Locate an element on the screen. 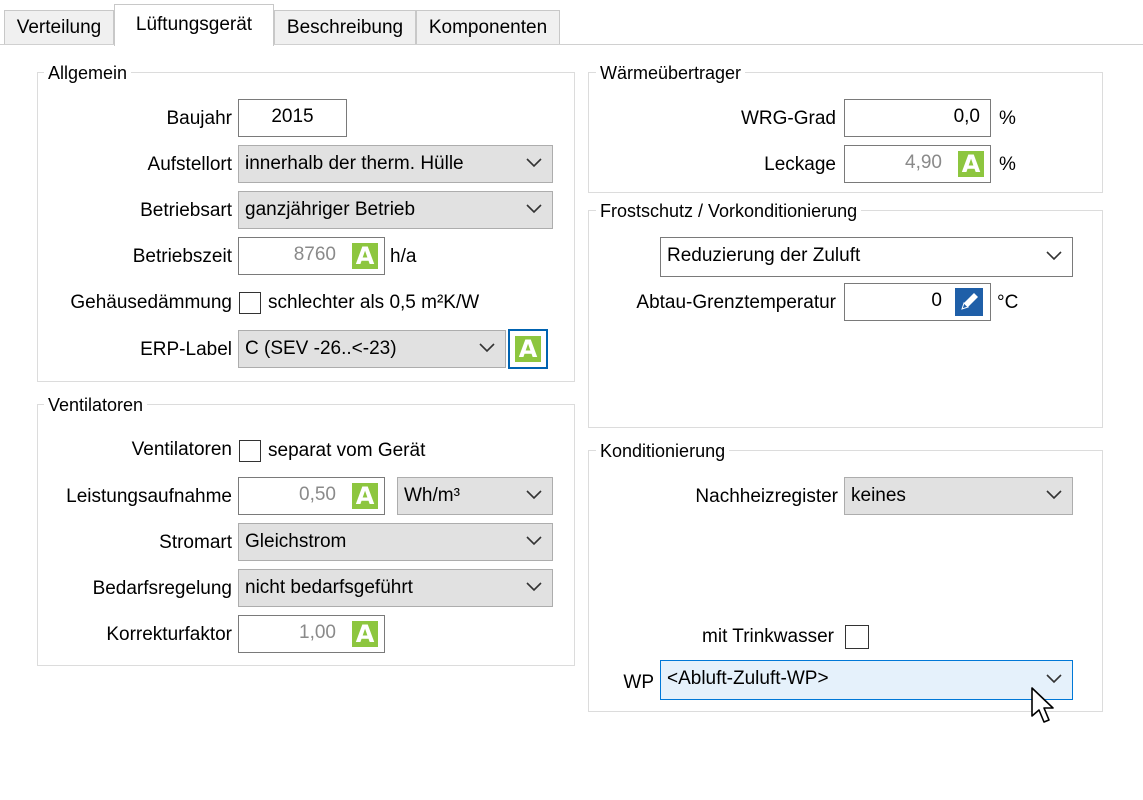  leistung-unit-value: Wh/m³ is located at coordinates (432, 495).